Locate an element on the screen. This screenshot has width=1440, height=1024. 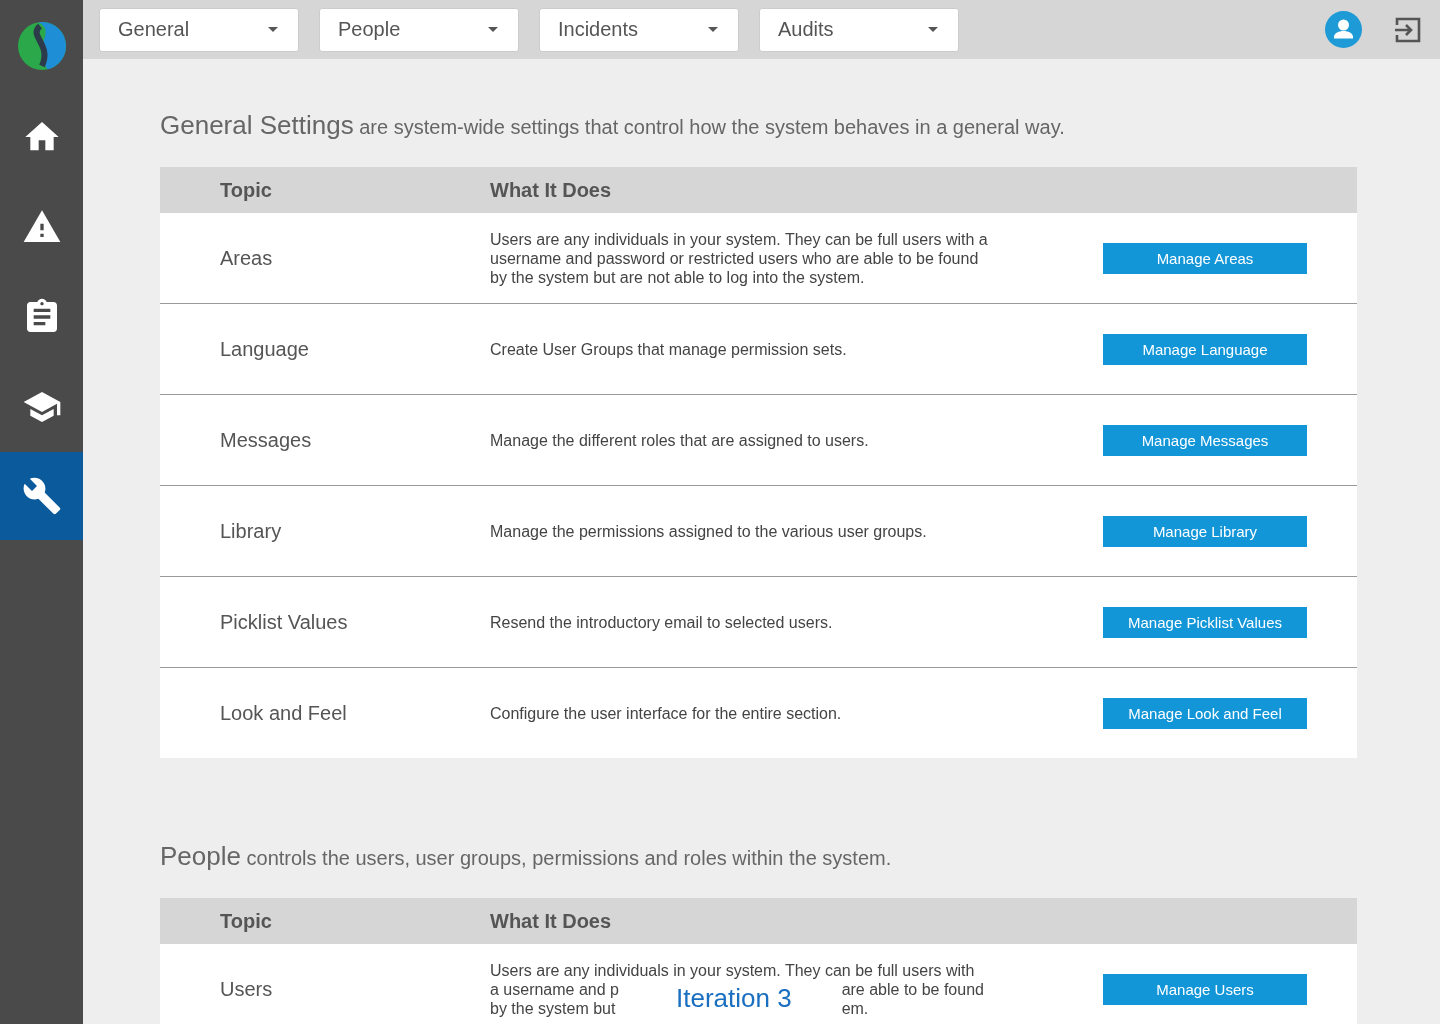
menu-dropdown: General is located at coordinates (199, 29).